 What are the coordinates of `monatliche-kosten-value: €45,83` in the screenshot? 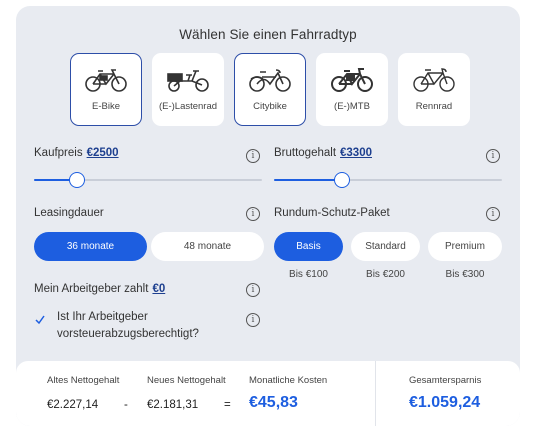 It's located at (273, 402).